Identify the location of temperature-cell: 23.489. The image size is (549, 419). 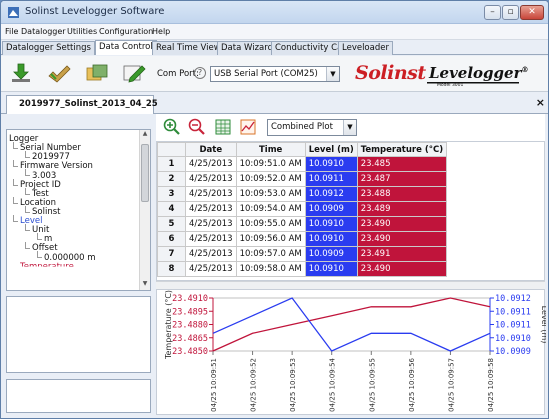
(402, 209).